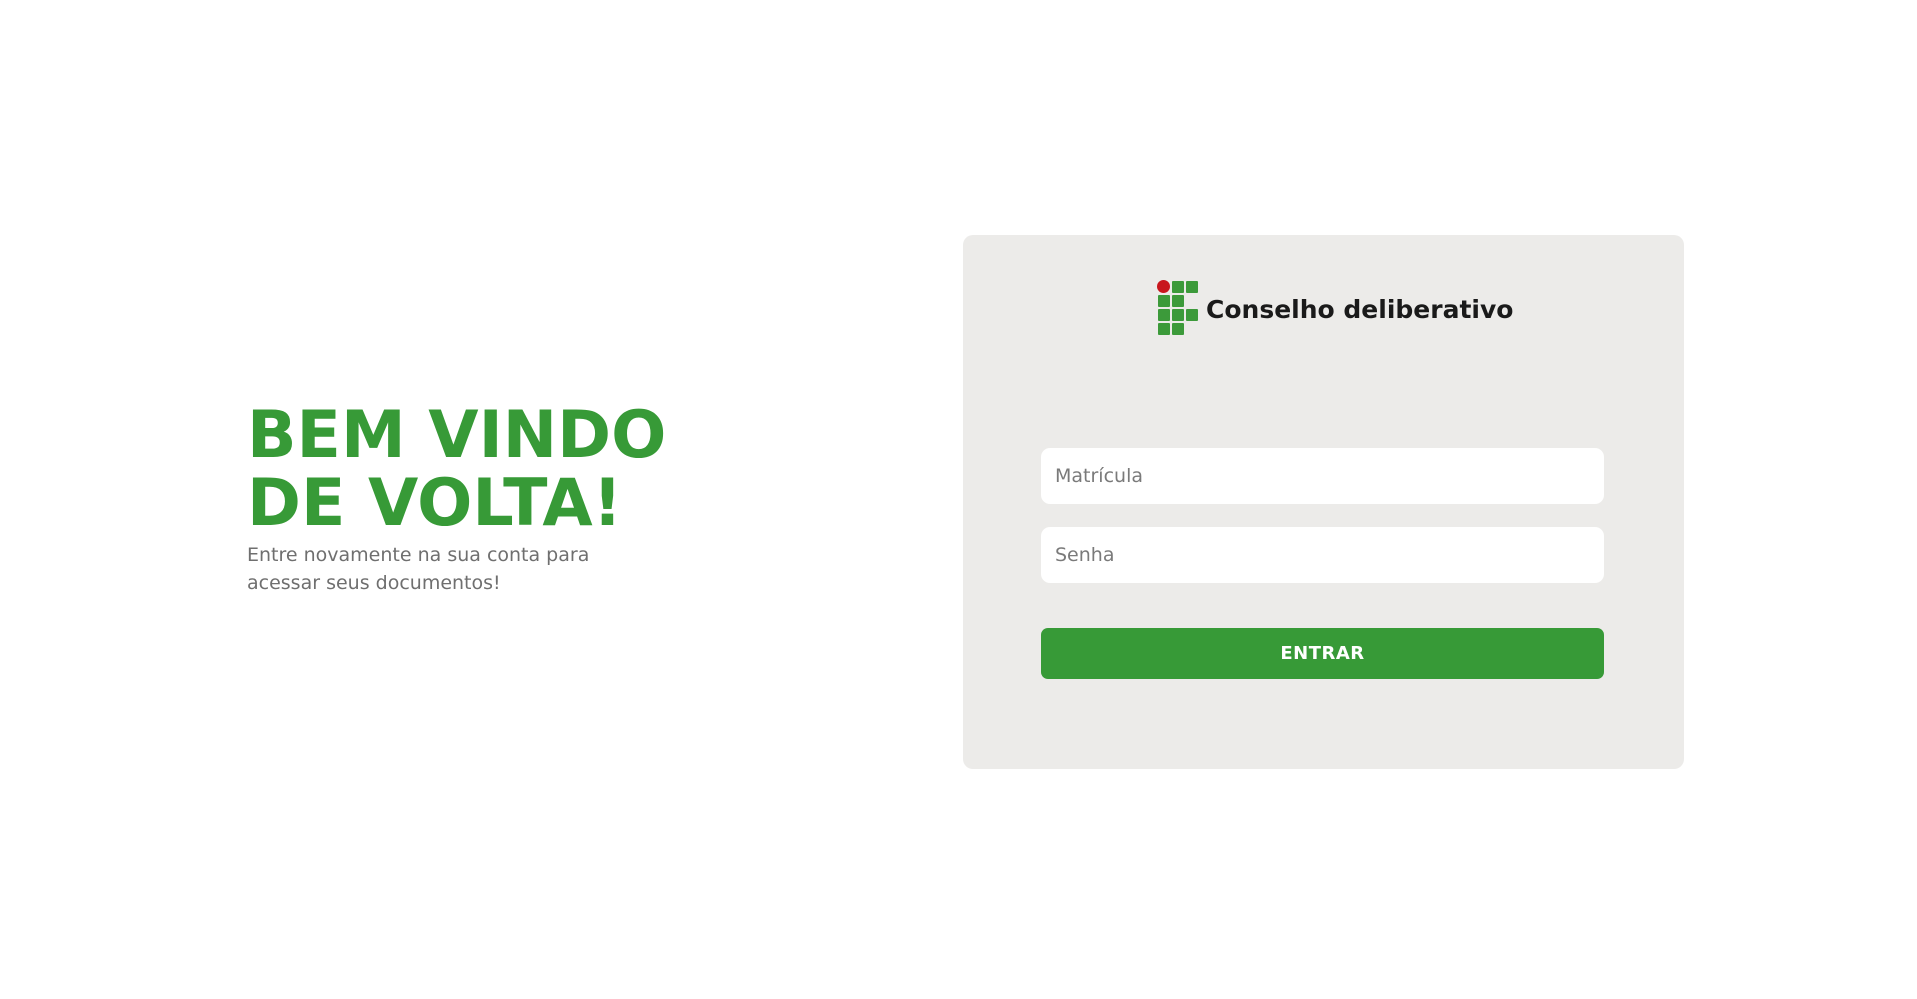  I want to click on welcome-title-line-2: DE VOLTA!, so click(435, 503).